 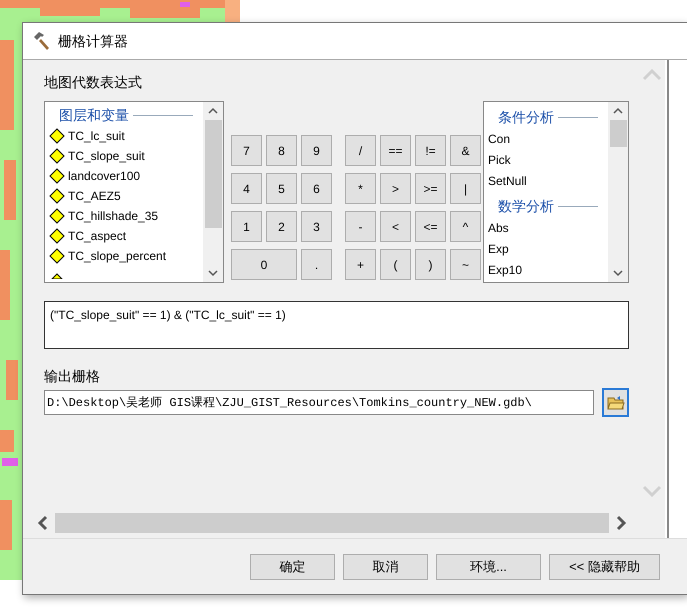 What do you see at coordinates (548, 227) in the screenshot?
I see `function-item: Abs` at bounding box center [548, 227].